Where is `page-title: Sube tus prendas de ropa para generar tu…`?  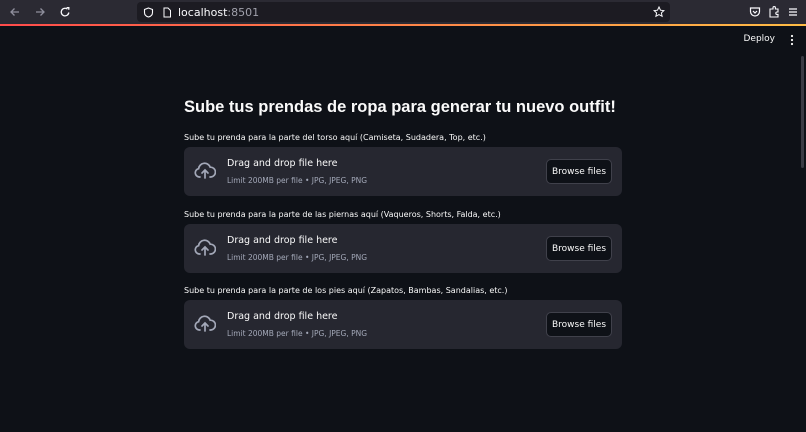
page-title: Sube tus prendas de ropa para generar tu… is located at coordinates (400, 107).